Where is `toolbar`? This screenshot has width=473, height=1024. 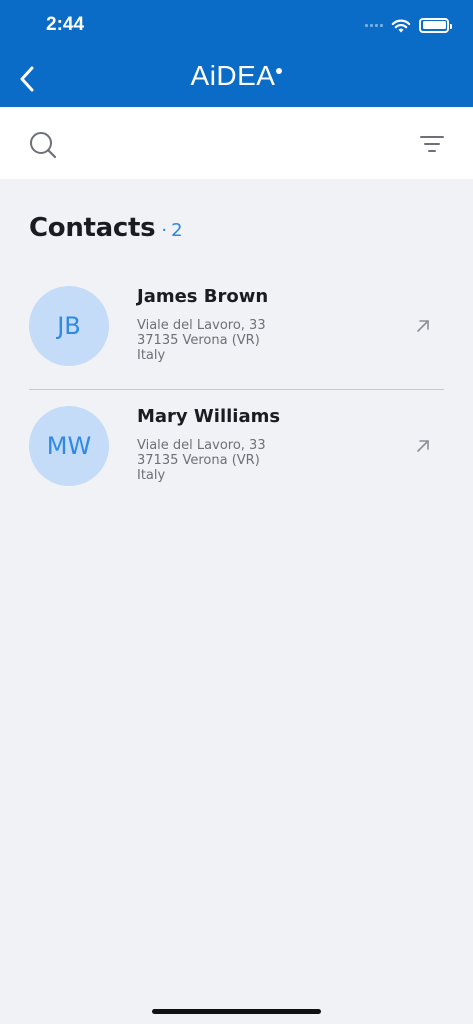
toolbar is located at coordinates (236, 143).